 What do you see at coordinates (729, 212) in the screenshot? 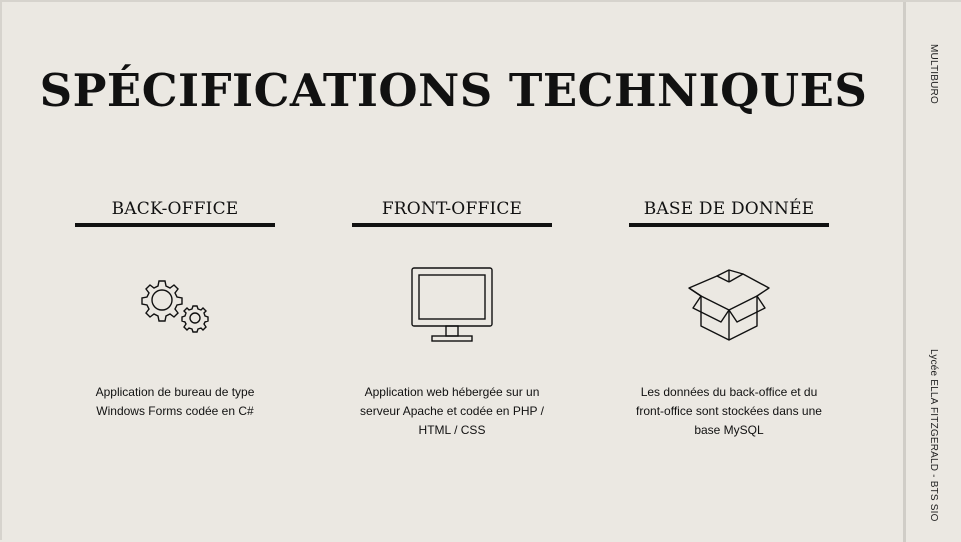
I see `column-heading: BASE DE DONNÉE` at bounding box center [729, 212].